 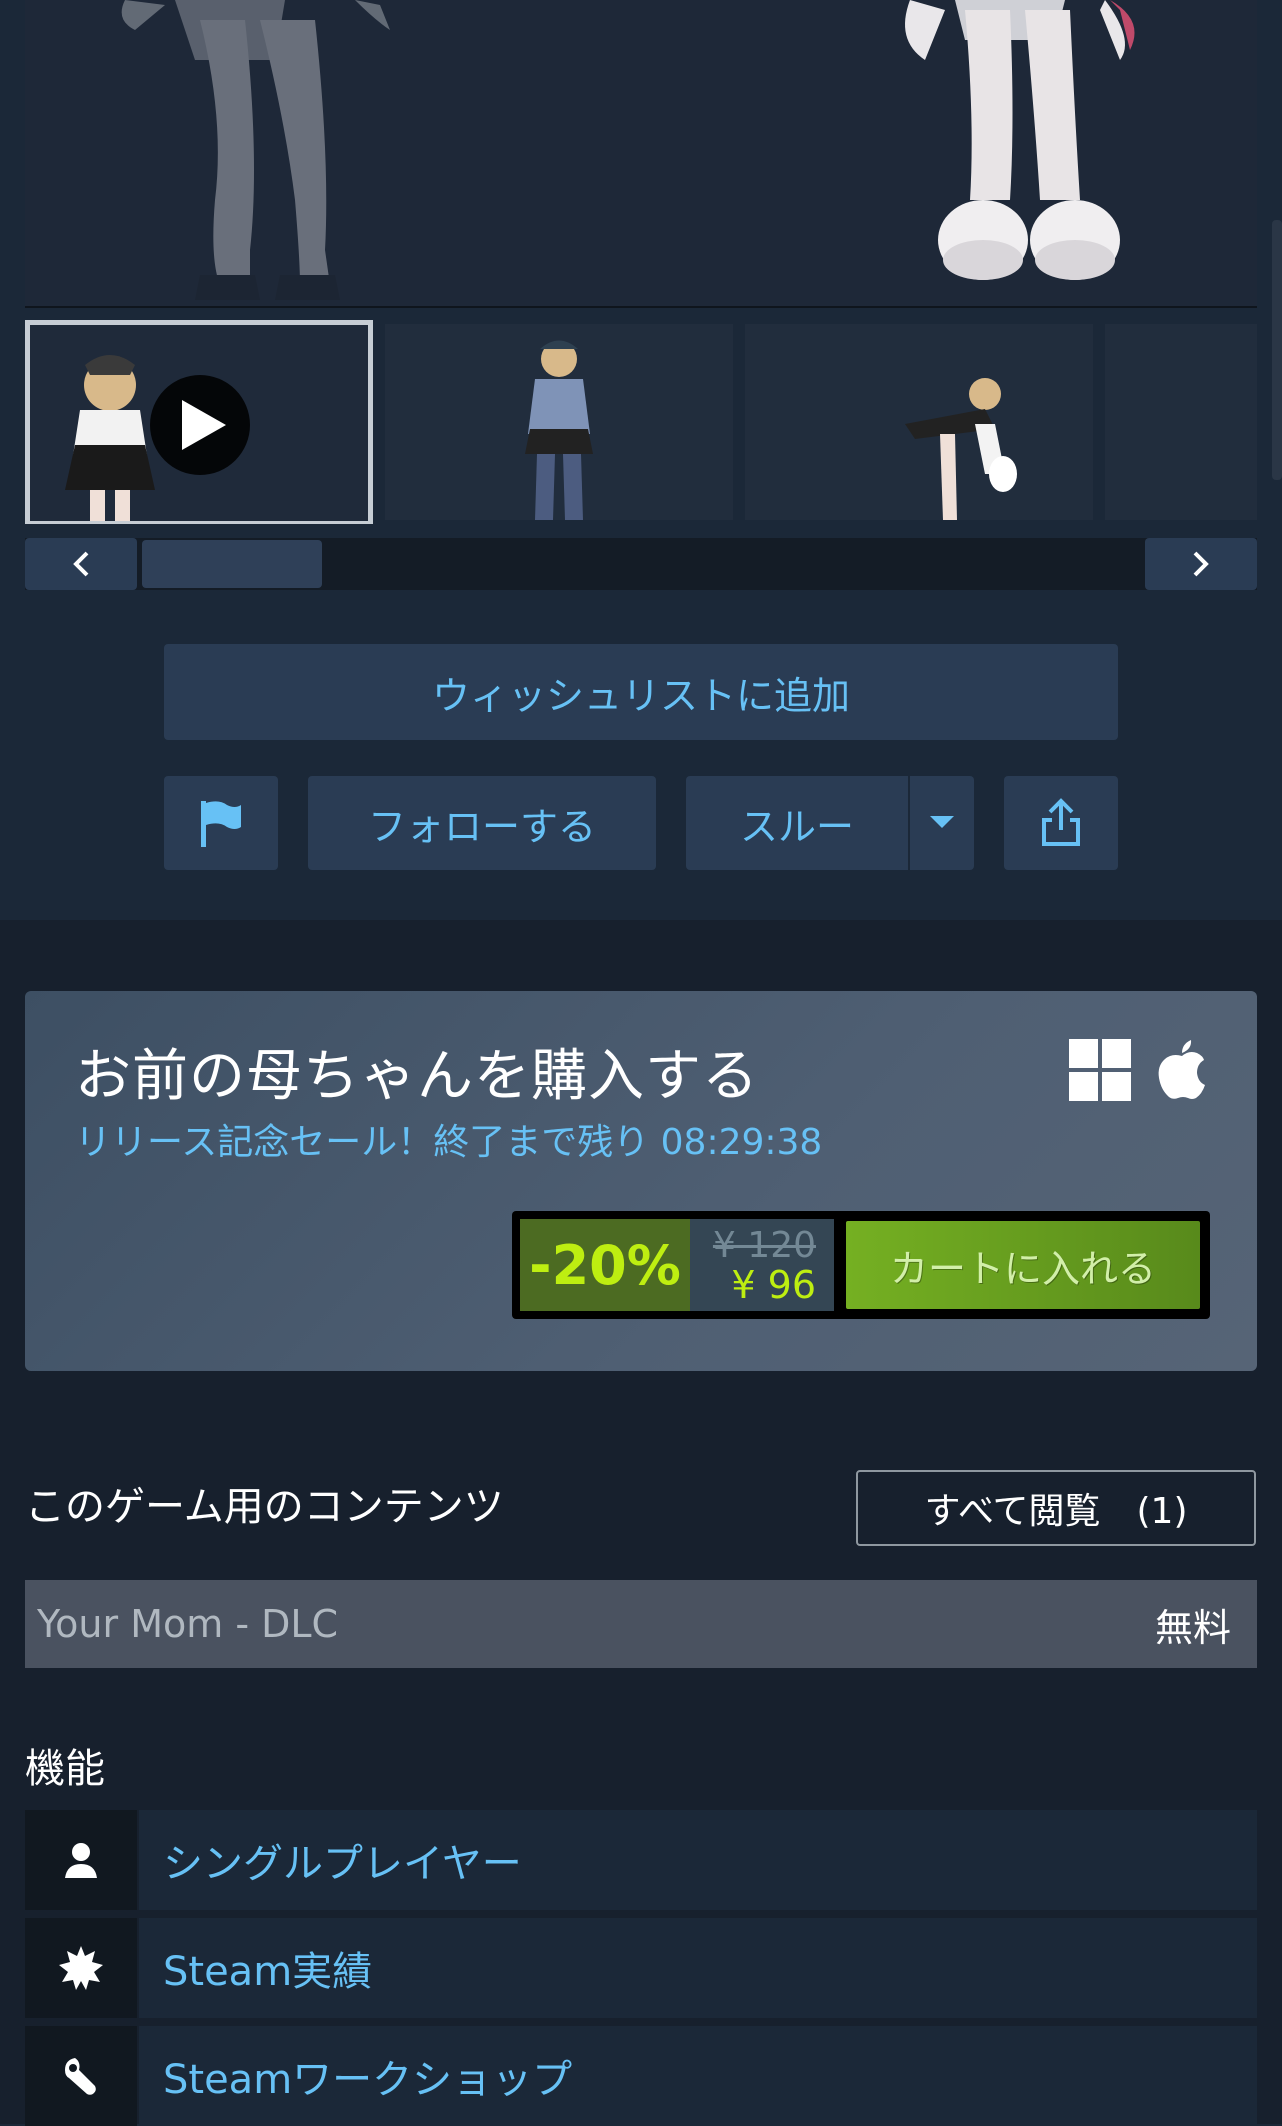 I want to click on caret-down-icon, so click(x=942, y=822).